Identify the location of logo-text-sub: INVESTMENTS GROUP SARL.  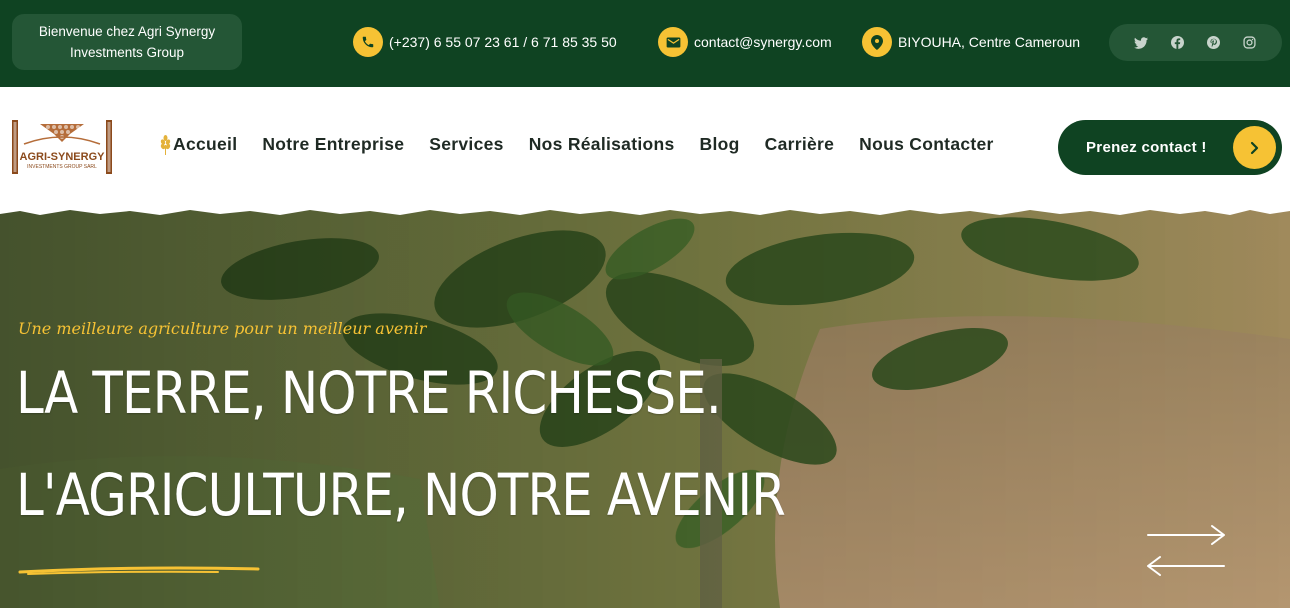
(62, 167).